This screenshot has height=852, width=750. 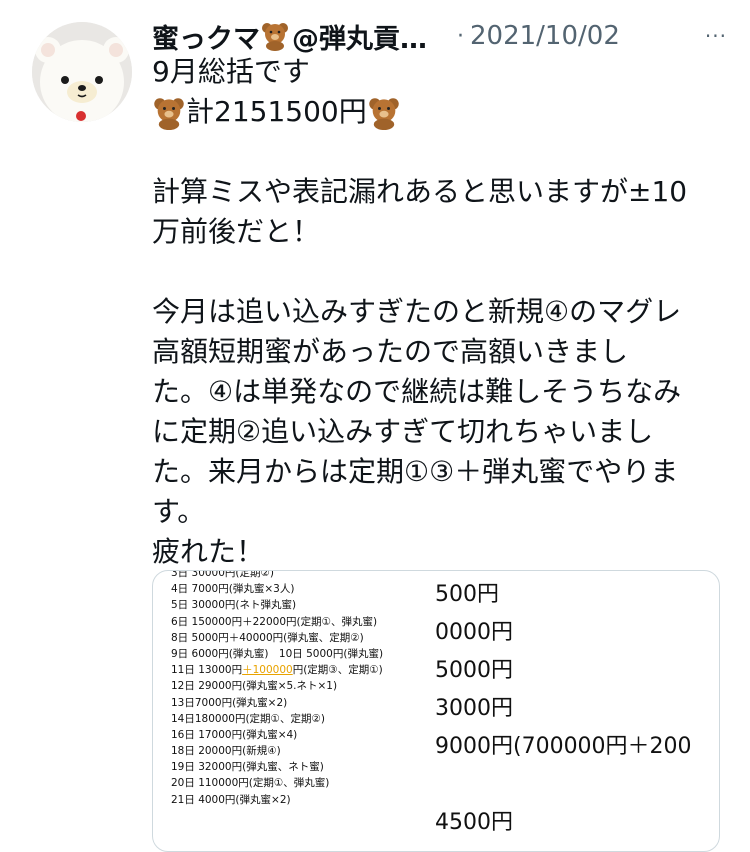 What do you see at coordinates (474, 632) in the screenshot?
I see `total-row: 0000円` at bounding box center [474, 632].